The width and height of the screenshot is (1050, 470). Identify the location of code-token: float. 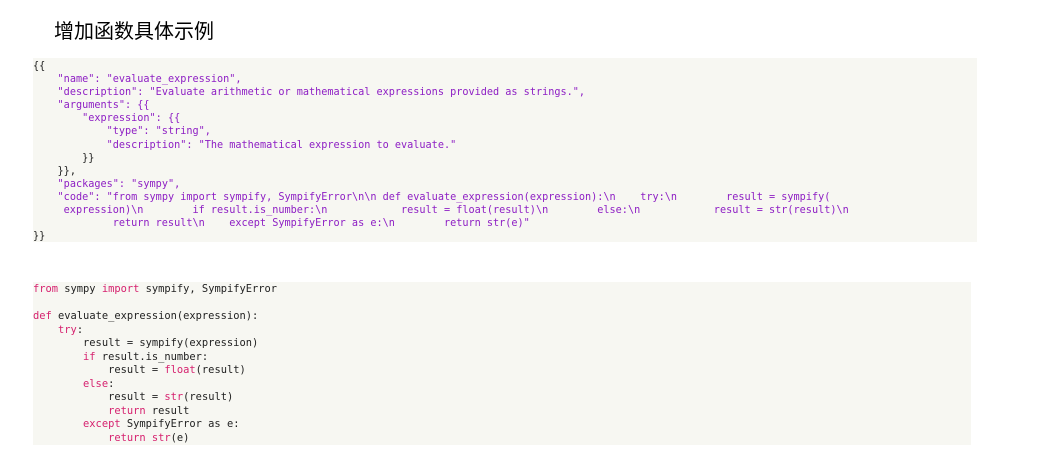
(180, 370).